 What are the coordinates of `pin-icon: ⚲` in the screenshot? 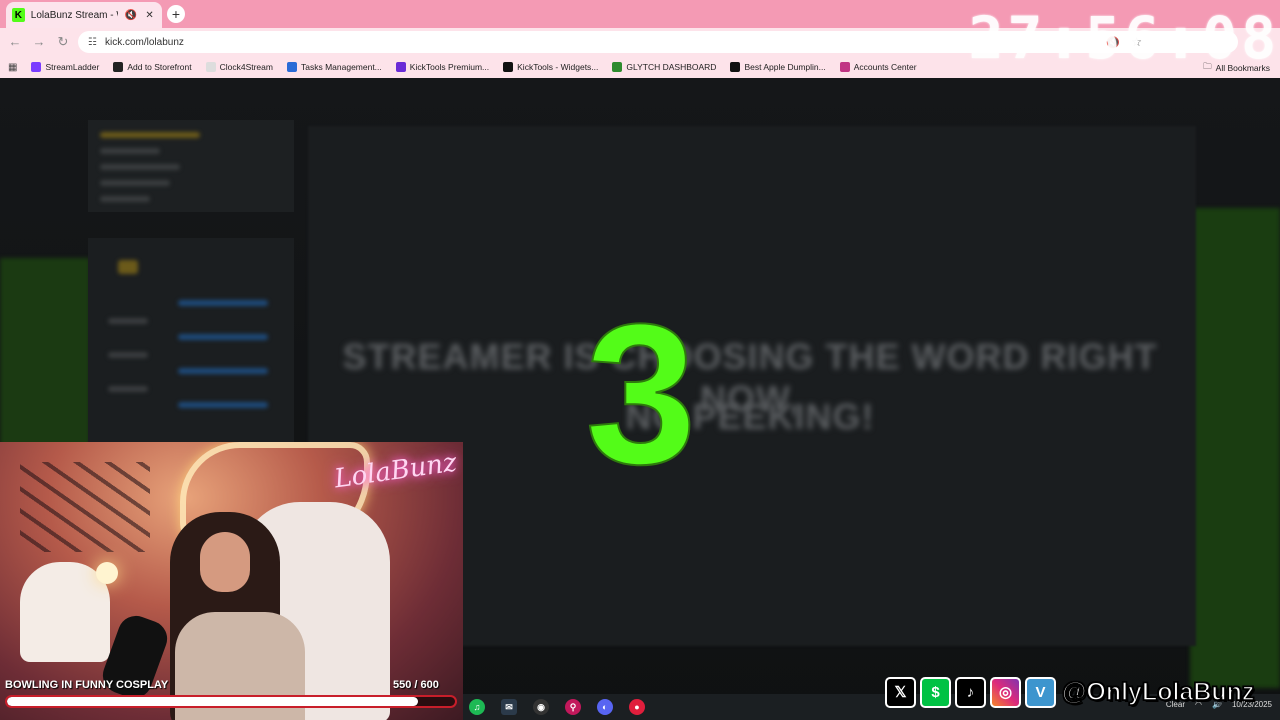 It's located at (573, 707).